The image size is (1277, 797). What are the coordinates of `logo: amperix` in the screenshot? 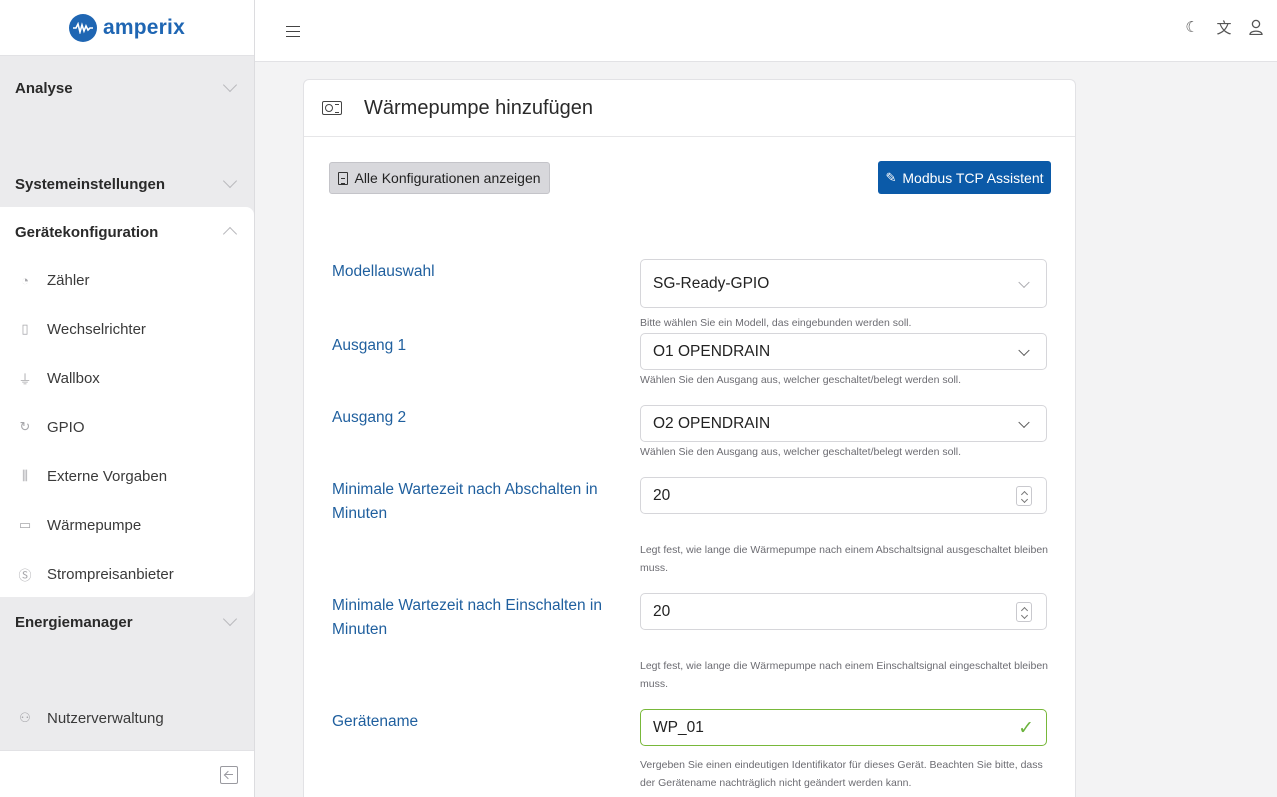 It's located at (127, 27).